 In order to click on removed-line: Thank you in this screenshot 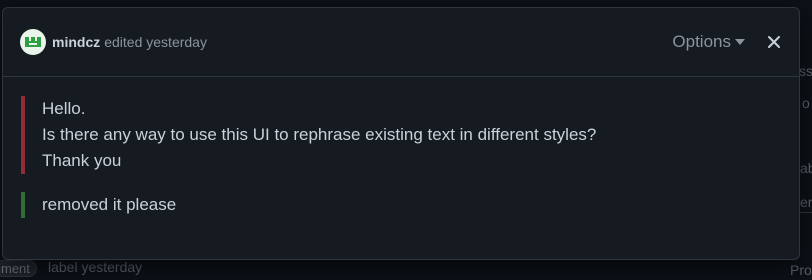, I will do `click(82, 160)`.